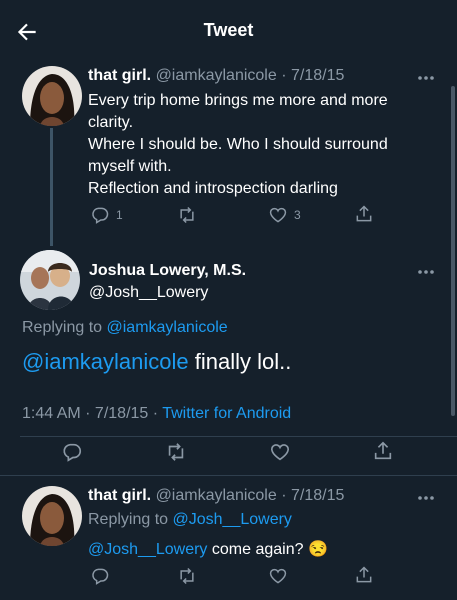 Image resolution: width=457 pixels, height=600 pixels. I want to click on tweet-body: finally lol.., so click(240, 361).